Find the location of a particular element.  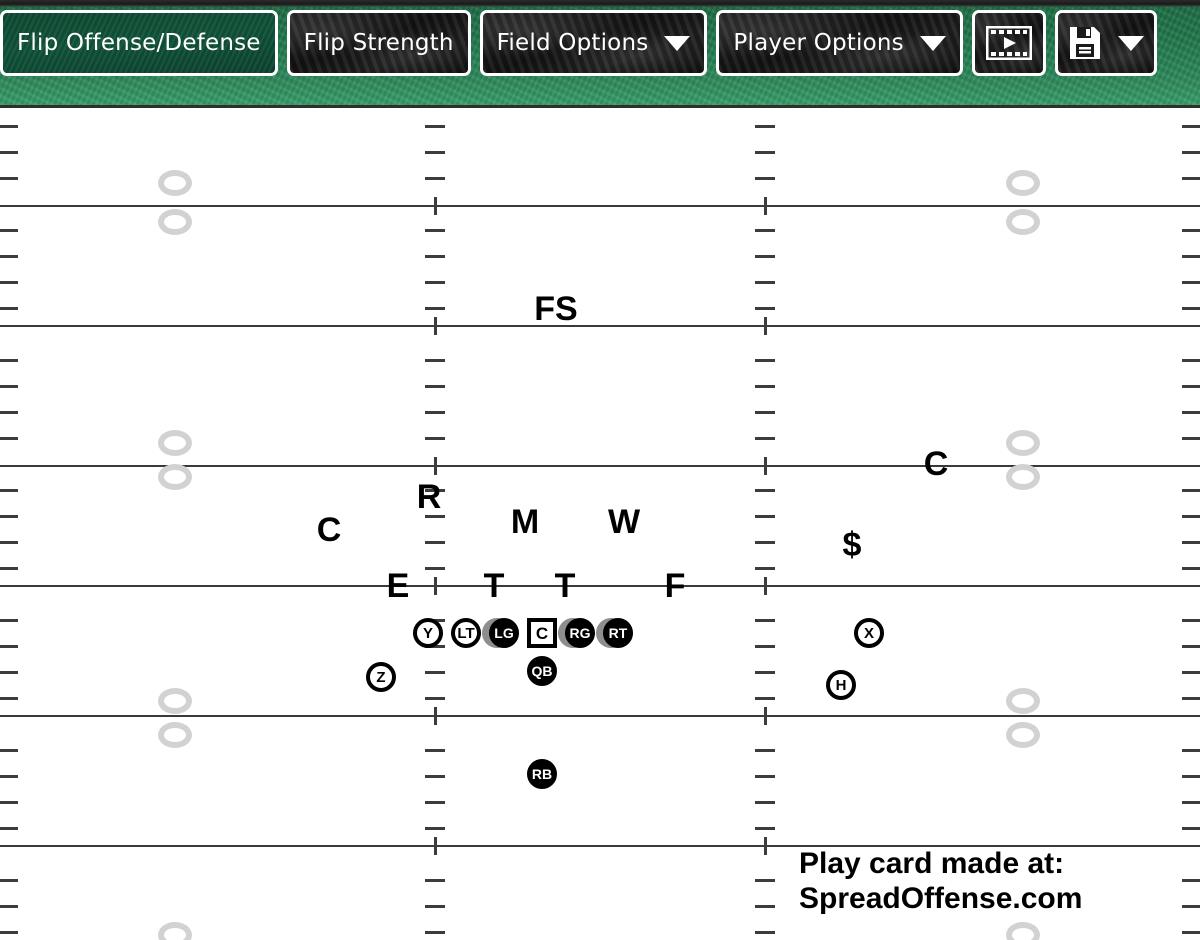

toolbar-button-flip-strength: Flip Strength is located at coordinates (378, 43).